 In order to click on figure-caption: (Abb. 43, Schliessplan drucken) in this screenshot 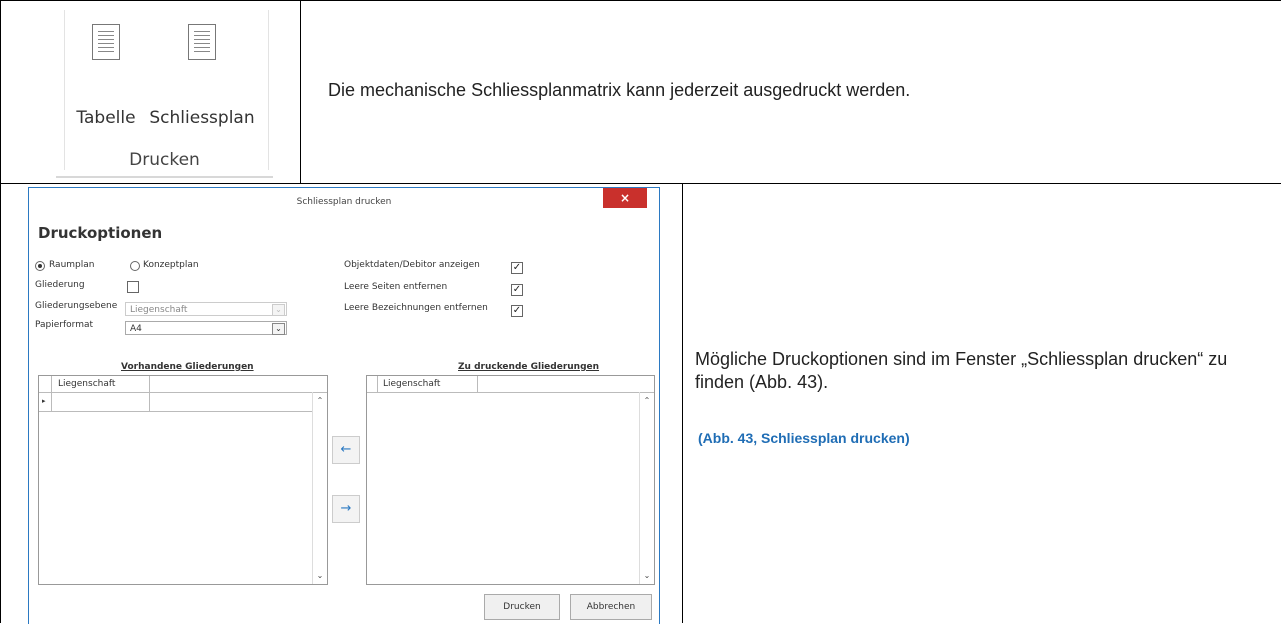, I will do `click(804, 438)`.